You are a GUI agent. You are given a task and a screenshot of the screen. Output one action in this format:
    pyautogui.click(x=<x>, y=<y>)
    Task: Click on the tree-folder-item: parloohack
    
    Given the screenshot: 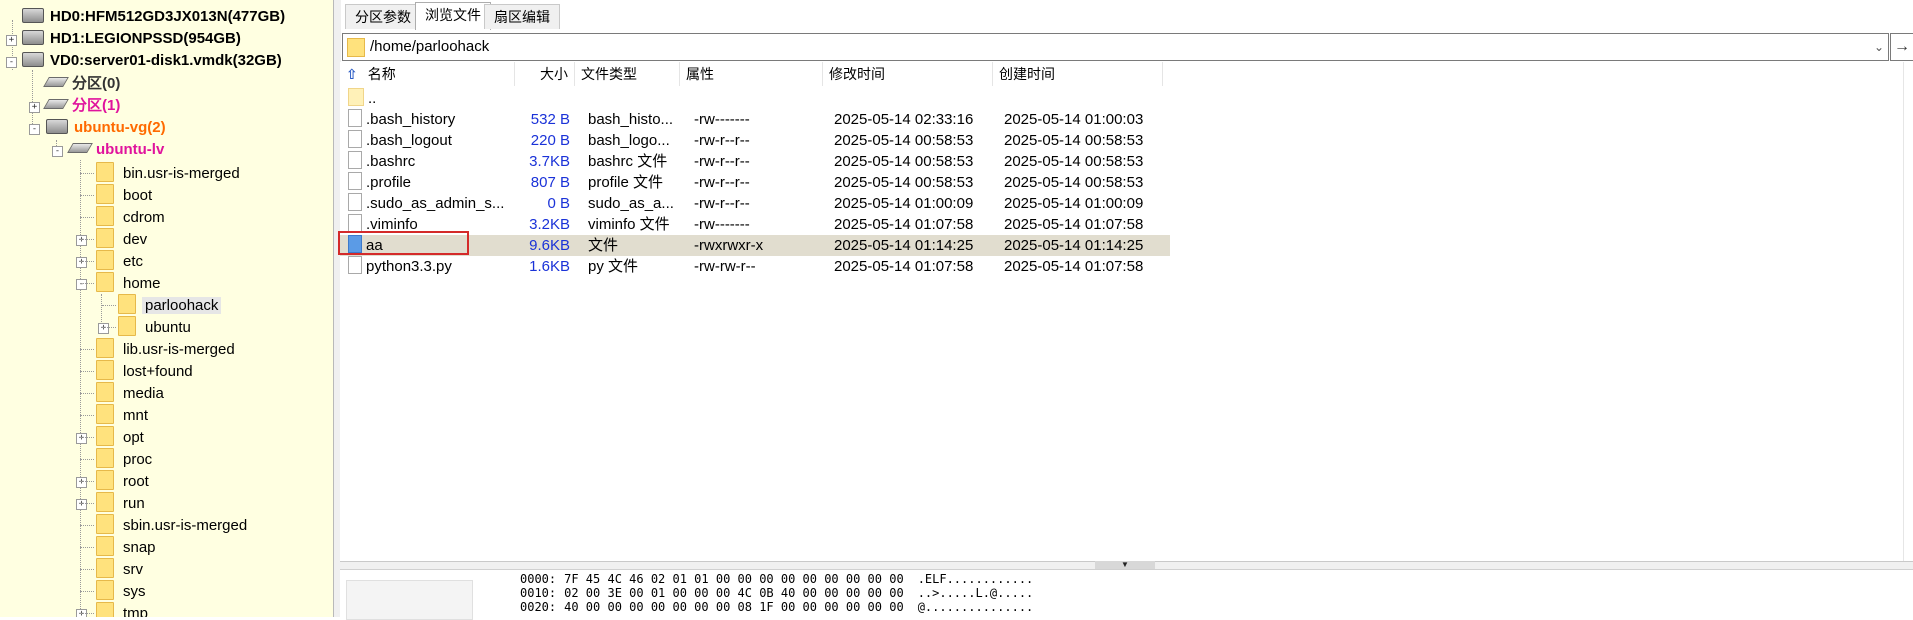 What is the action you would take?
    pyautogui.click(x=170, y=305)
    